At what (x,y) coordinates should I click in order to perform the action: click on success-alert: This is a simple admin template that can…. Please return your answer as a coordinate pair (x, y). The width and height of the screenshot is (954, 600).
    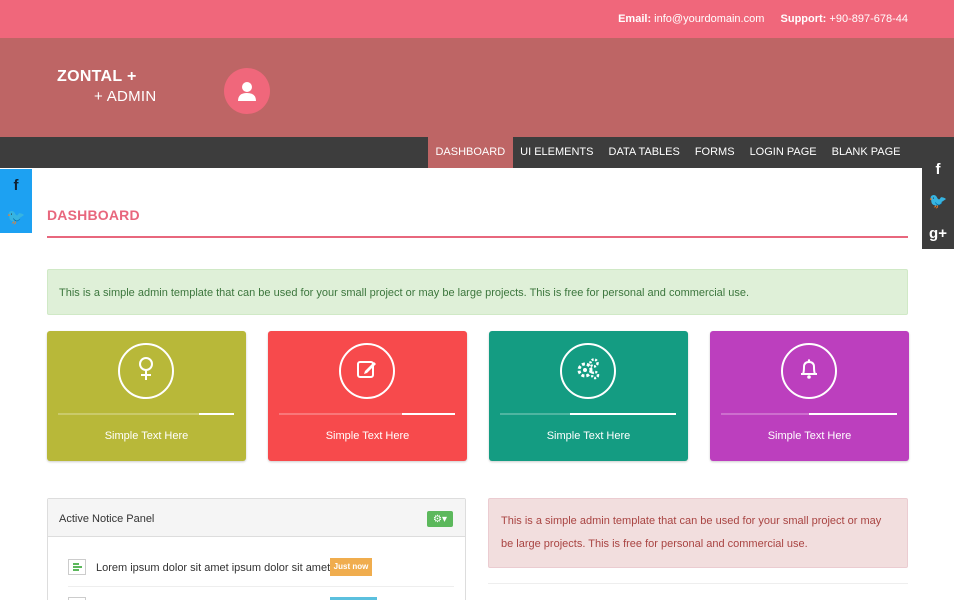
    Looking at the image, I should click on (477, 292).